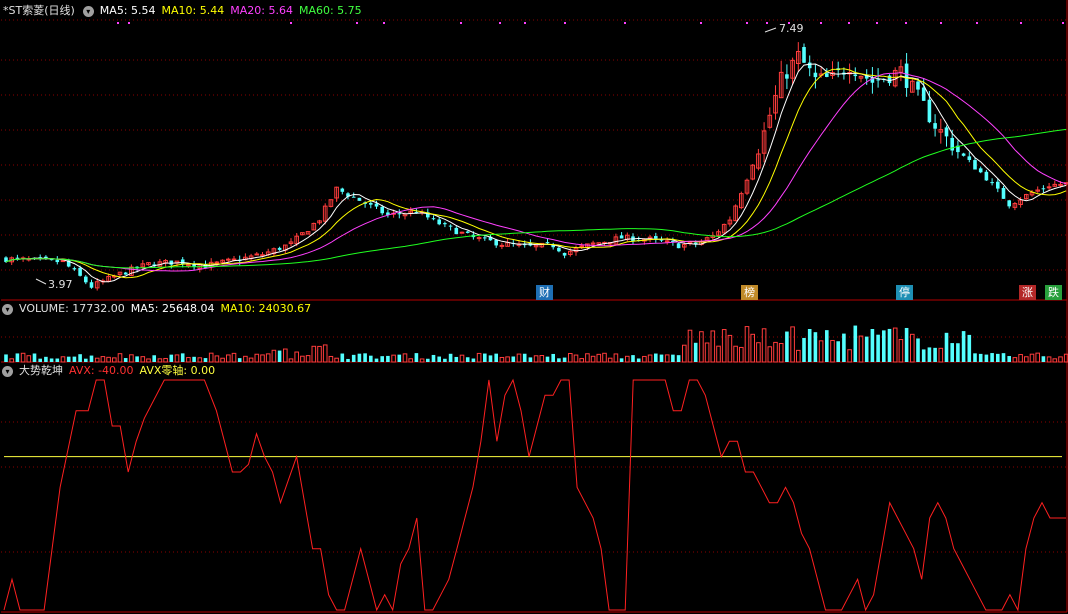 The height and width of the screenshot is (614, 1068). What do you see at coordinates (177, 370) in the screenshot?
I see `avx-zero-value: AVX零轴: 0.00` at bounding box center [177, 370].